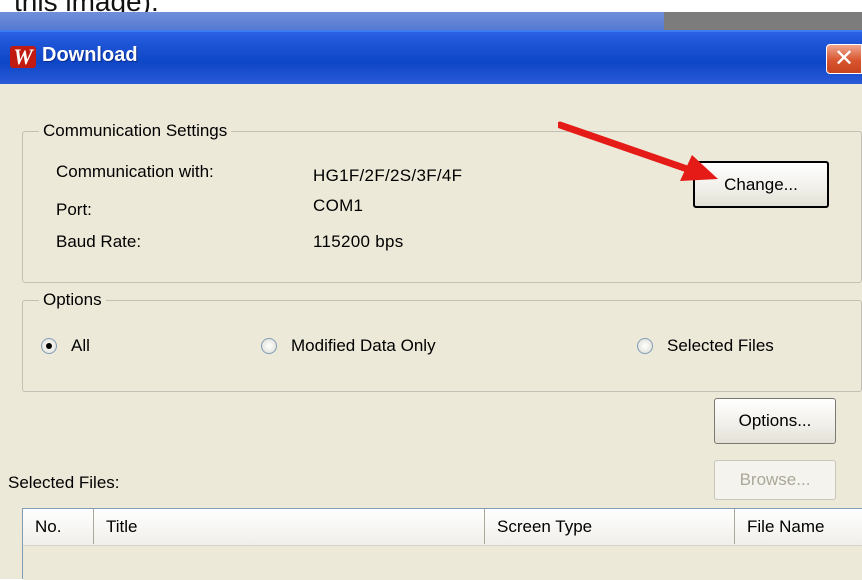 The width and height of the screenshot is (862, 580). I want to click on selected-files-list: No. Title Screen Type File Name, so click(442, 544).